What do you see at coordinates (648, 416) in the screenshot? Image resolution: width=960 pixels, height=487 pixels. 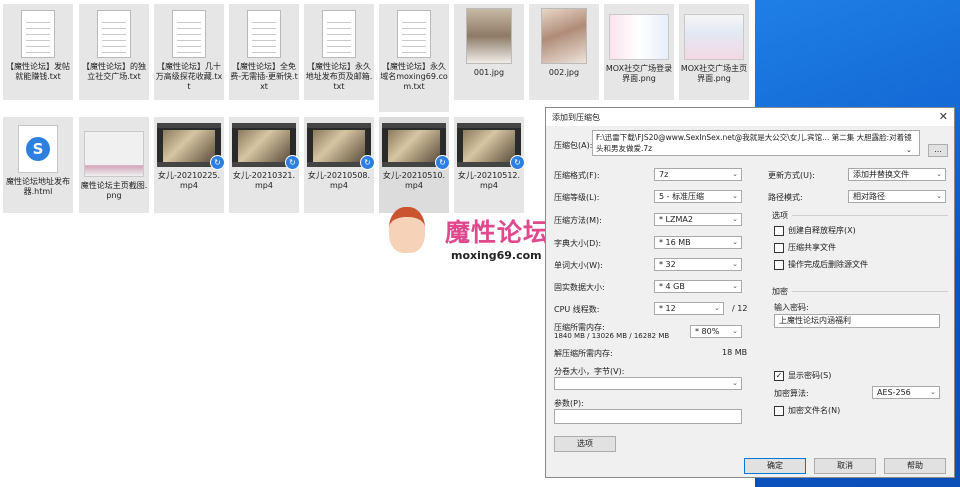 I see `params-input` at bounding box center [648, 416].